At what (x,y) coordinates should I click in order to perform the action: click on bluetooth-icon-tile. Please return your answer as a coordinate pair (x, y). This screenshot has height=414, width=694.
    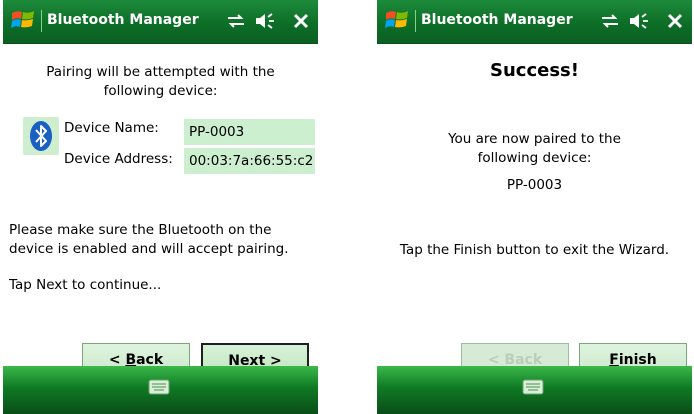
    Looking at the image, I should click on (41, 136).